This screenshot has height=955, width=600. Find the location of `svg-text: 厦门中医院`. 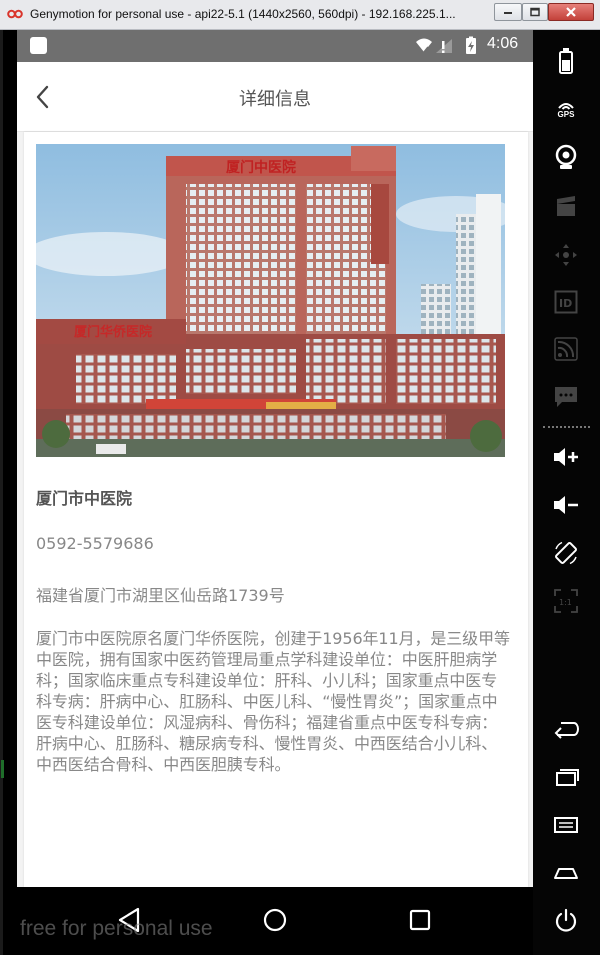

svg-text: 厦门中医院 is located at coordinates (261, 167).